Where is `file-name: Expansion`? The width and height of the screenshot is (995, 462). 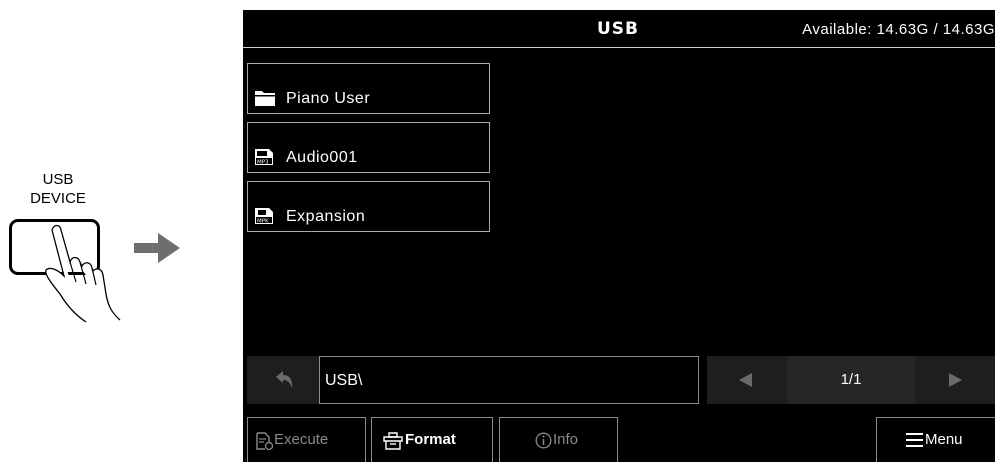
file-name: Expansion is located at coordinates (326, 216).